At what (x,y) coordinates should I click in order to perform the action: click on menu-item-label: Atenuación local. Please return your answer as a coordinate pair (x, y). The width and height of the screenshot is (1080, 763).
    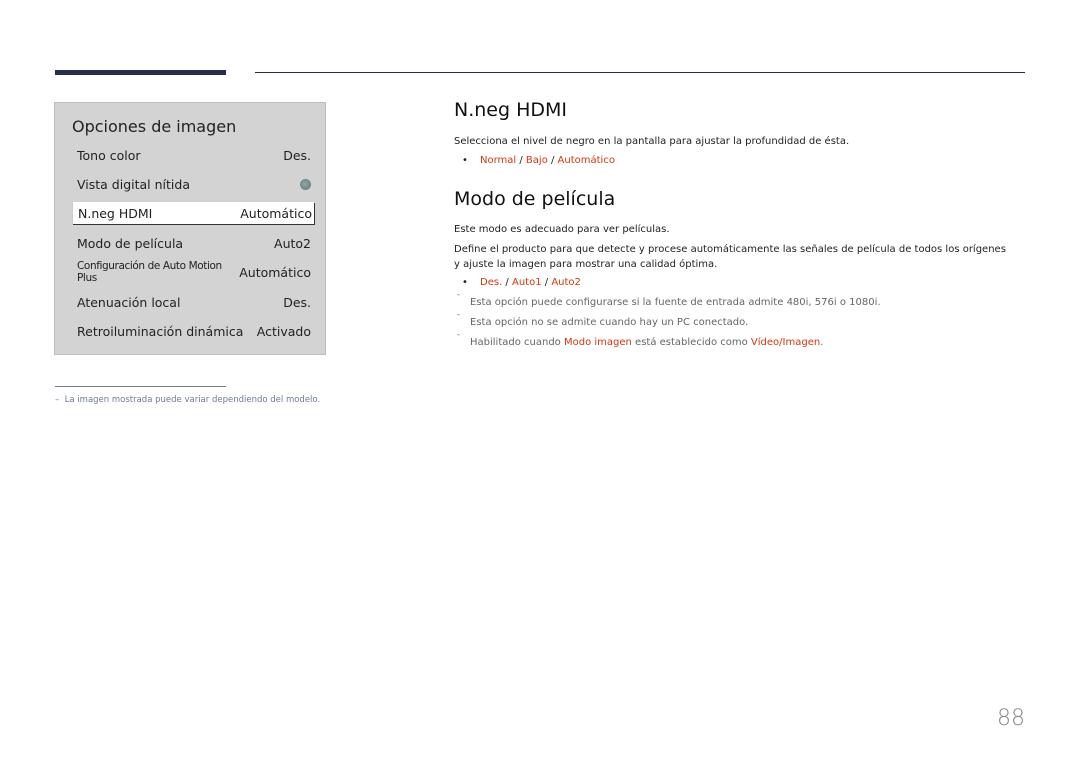
    Looking at the image, I should click on (129, 302).